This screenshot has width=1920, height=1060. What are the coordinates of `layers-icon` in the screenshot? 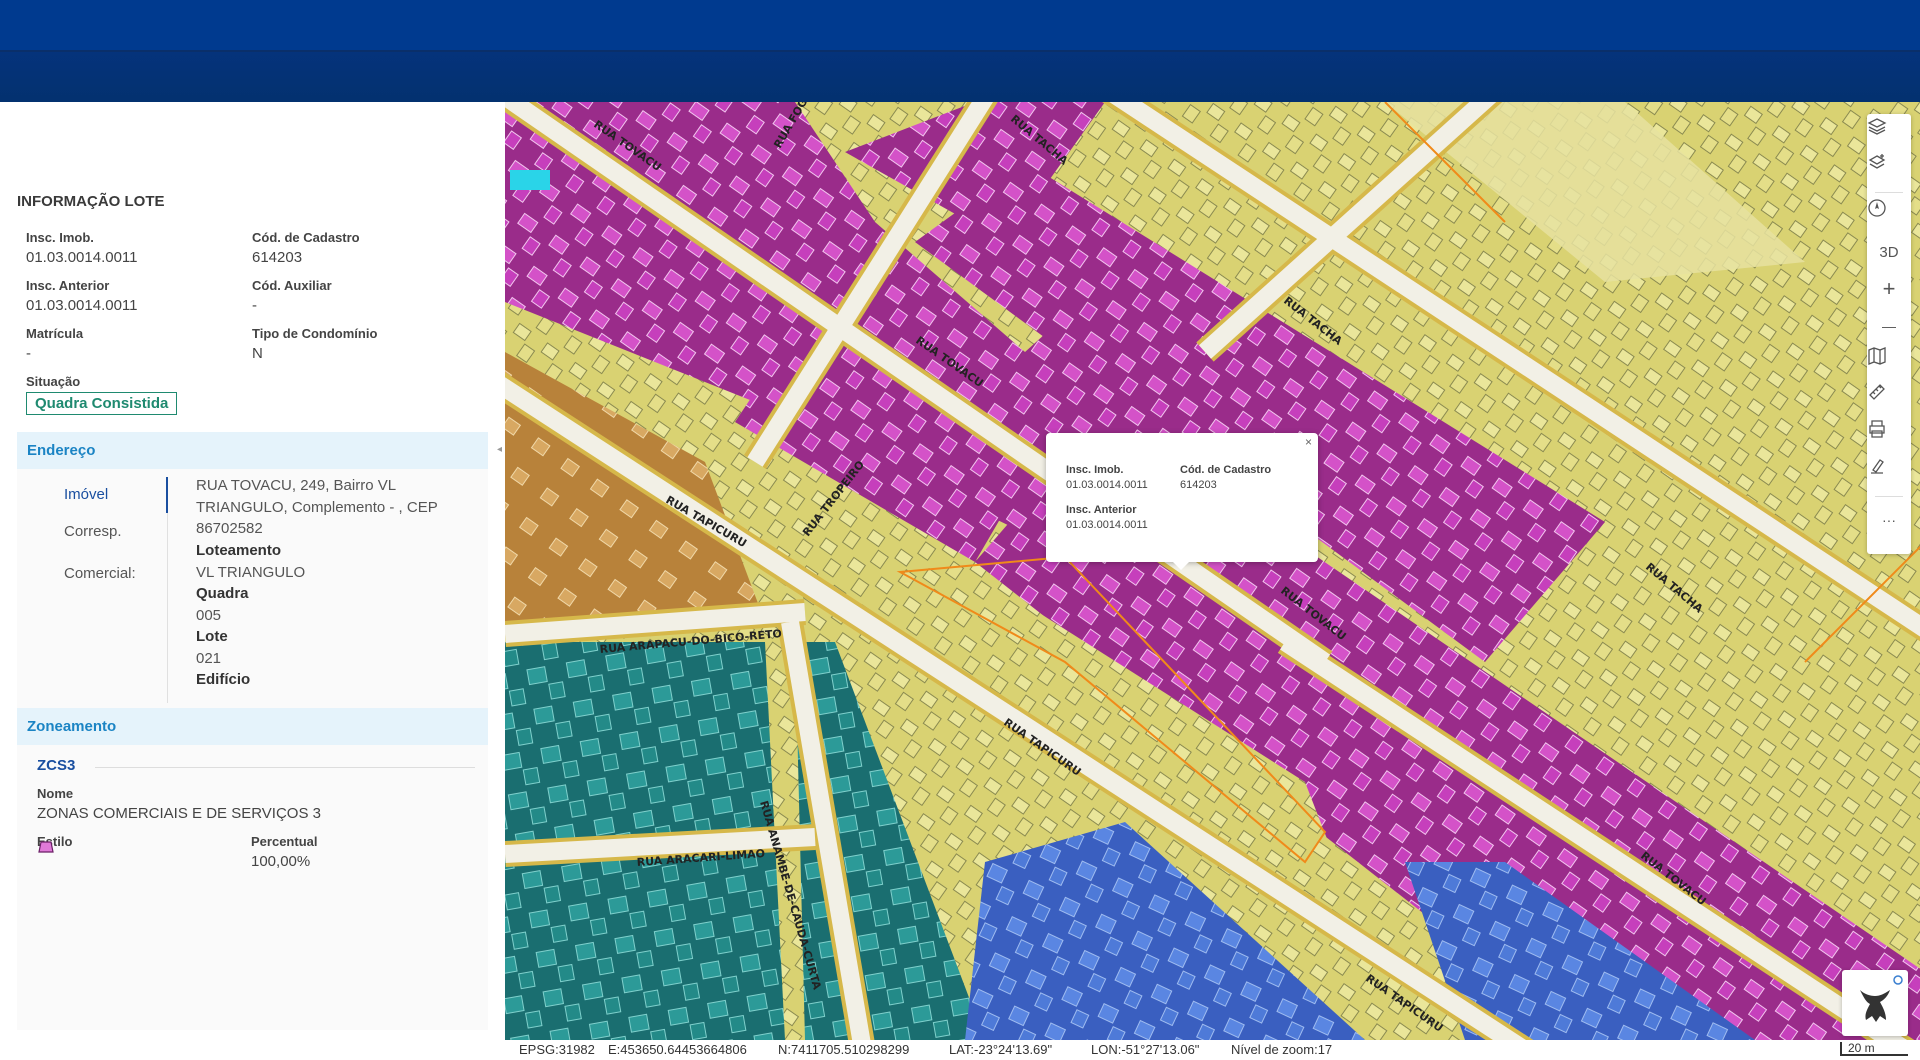 It's located at (1877, 126).